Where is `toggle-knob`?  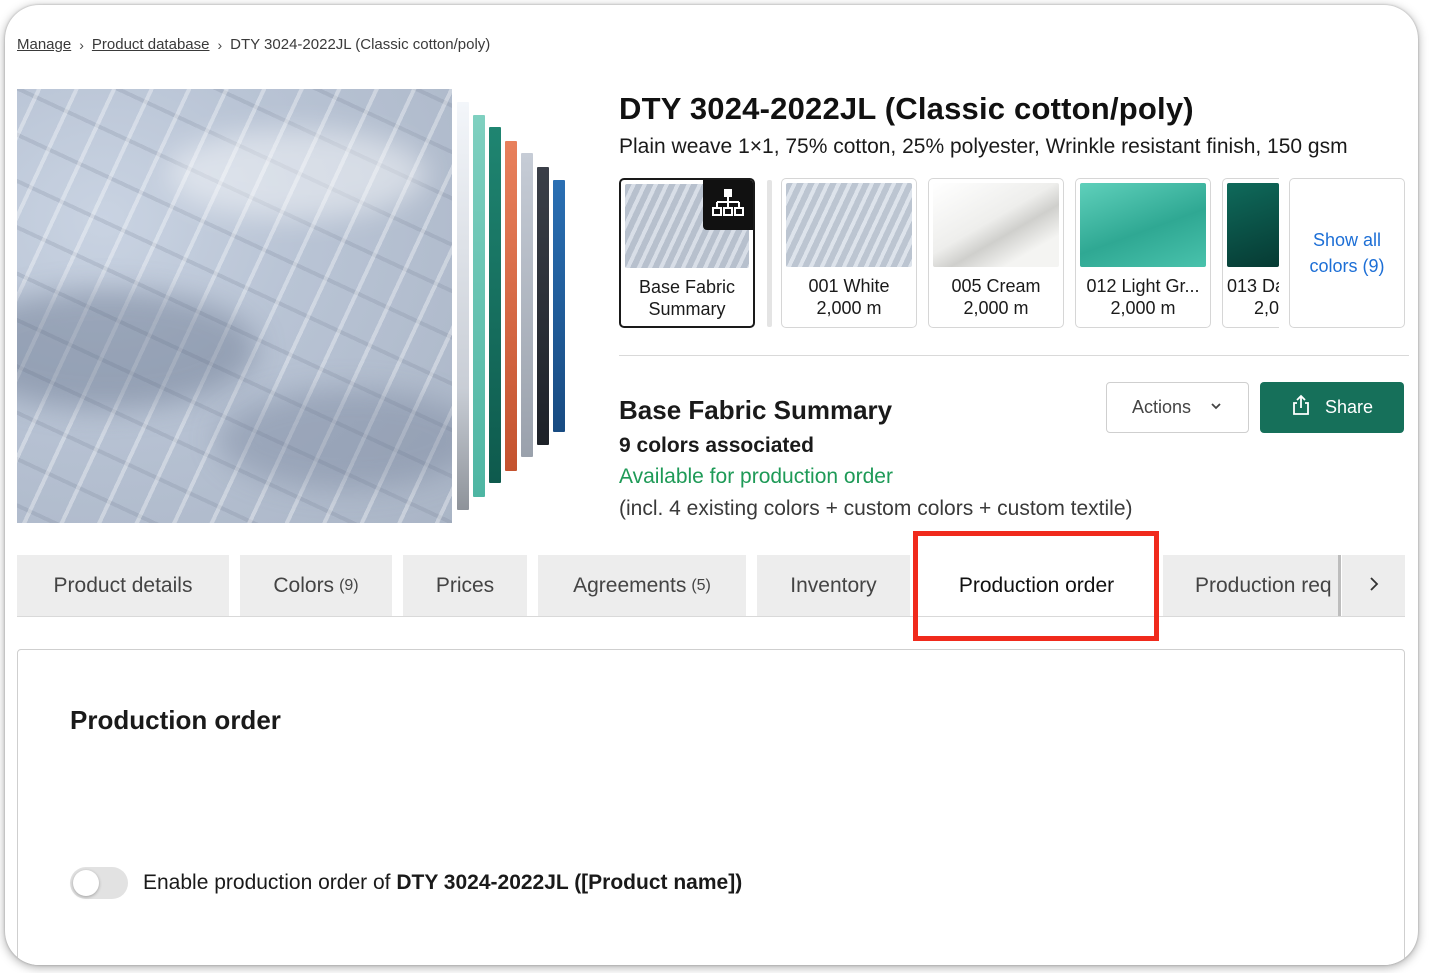 toggle-knob is located at coordinates (86, 883).